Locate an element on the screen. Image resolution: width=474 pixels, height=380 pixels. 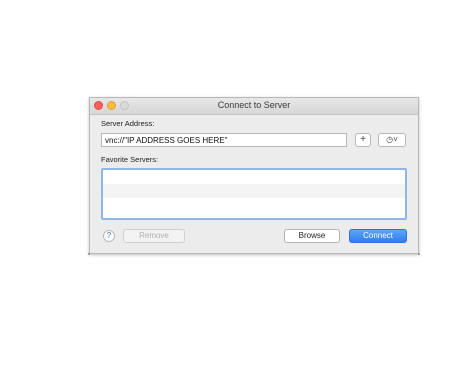
favorite-servers-list is located at coordinates (254, 194).